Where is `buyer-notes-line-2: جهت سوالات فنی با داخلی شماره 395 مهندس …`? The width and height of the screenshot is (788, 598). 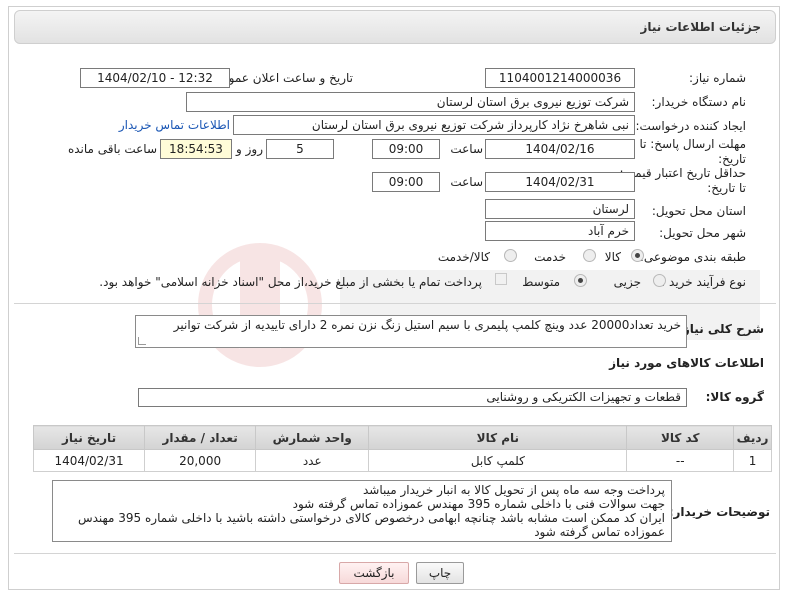
buyer-notes-line-2: جهت سوالات فنی با داخلی شماره 395 مهندس … is located at coordinates (478, 504).